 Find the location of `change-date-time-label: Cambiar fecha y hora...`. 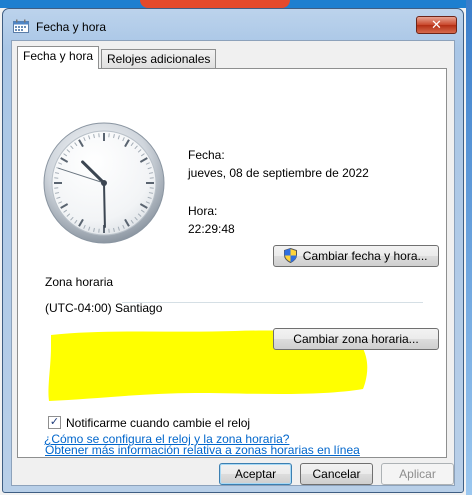

change-date-time-label: Cambiar fecha y hora... is located at coordinates (365, 256).